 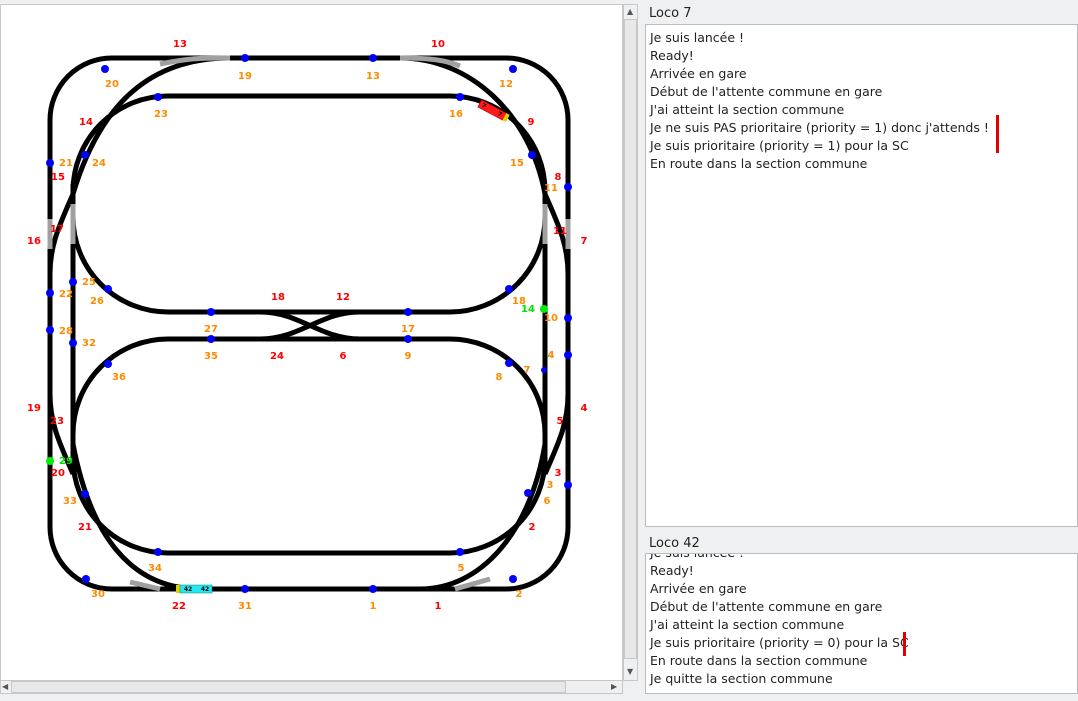 I want to click on scroll-up-arrow-icon: ▲, so click(x=630, y=12).